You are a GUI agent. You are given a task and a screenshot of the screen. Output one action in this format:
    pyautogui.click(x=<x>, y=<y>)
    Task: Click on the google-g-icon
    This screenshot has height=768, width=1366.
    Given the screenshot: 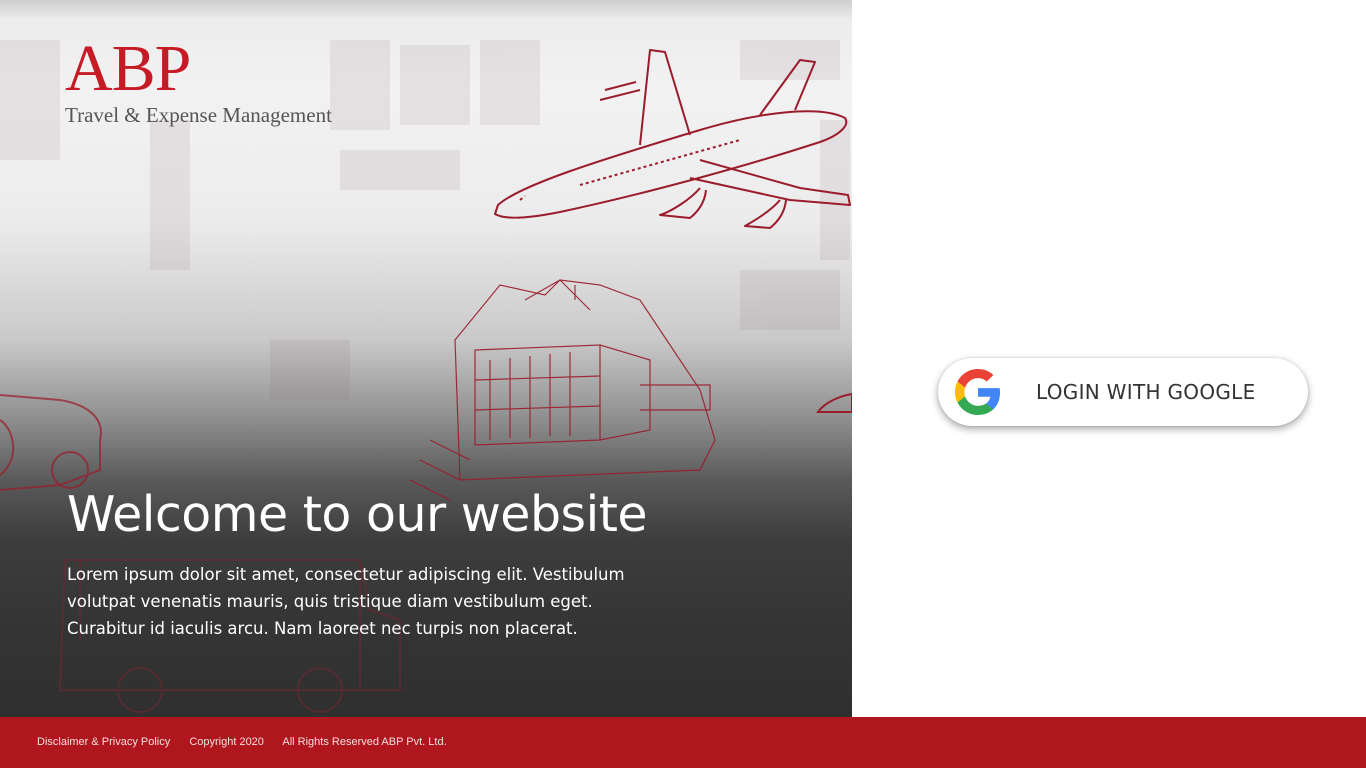 What is the action you would take?
    pyautogui.click(x=978, y=392)
    